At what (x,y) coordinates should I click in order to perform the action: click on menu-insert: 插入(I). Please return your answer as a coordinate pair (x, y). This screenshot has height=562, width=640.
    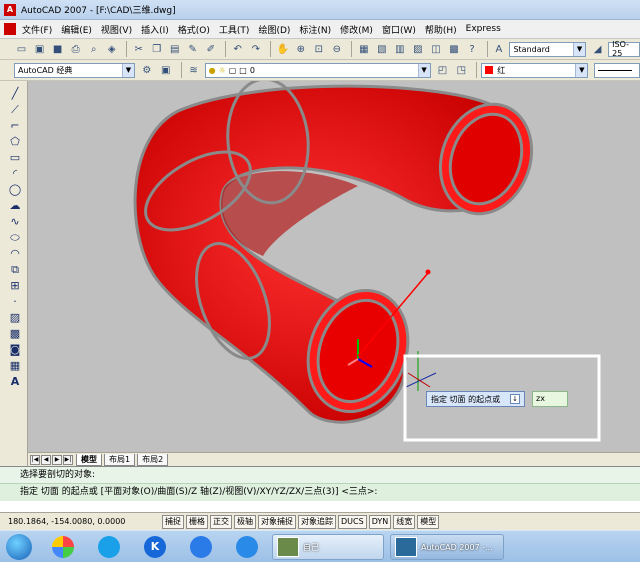
    Looking at the image, I should click on (155, 29).